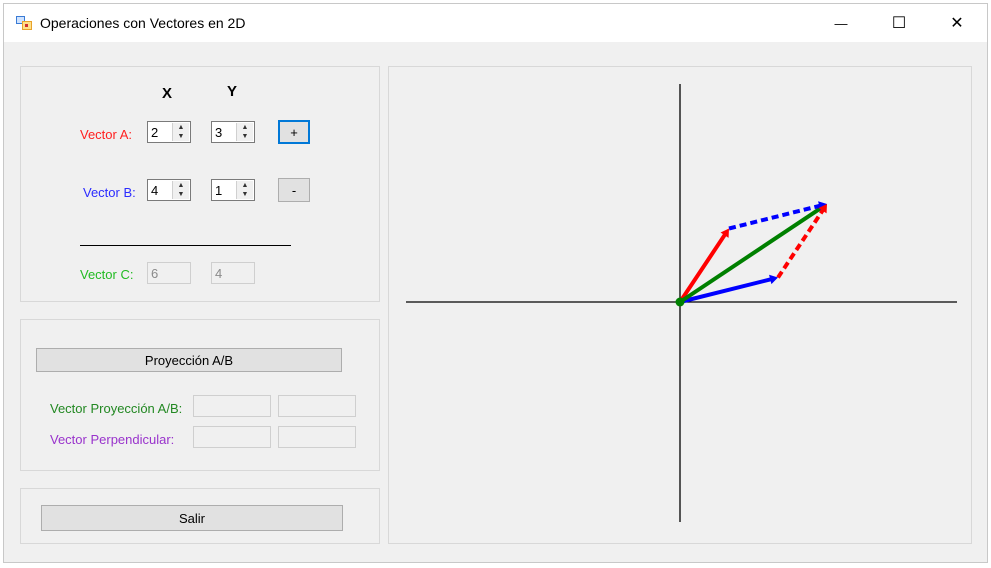  What do you see at coordinates (751, 254) in the screenshot?
I see `vector-layer` at bounding box center [751, 254].